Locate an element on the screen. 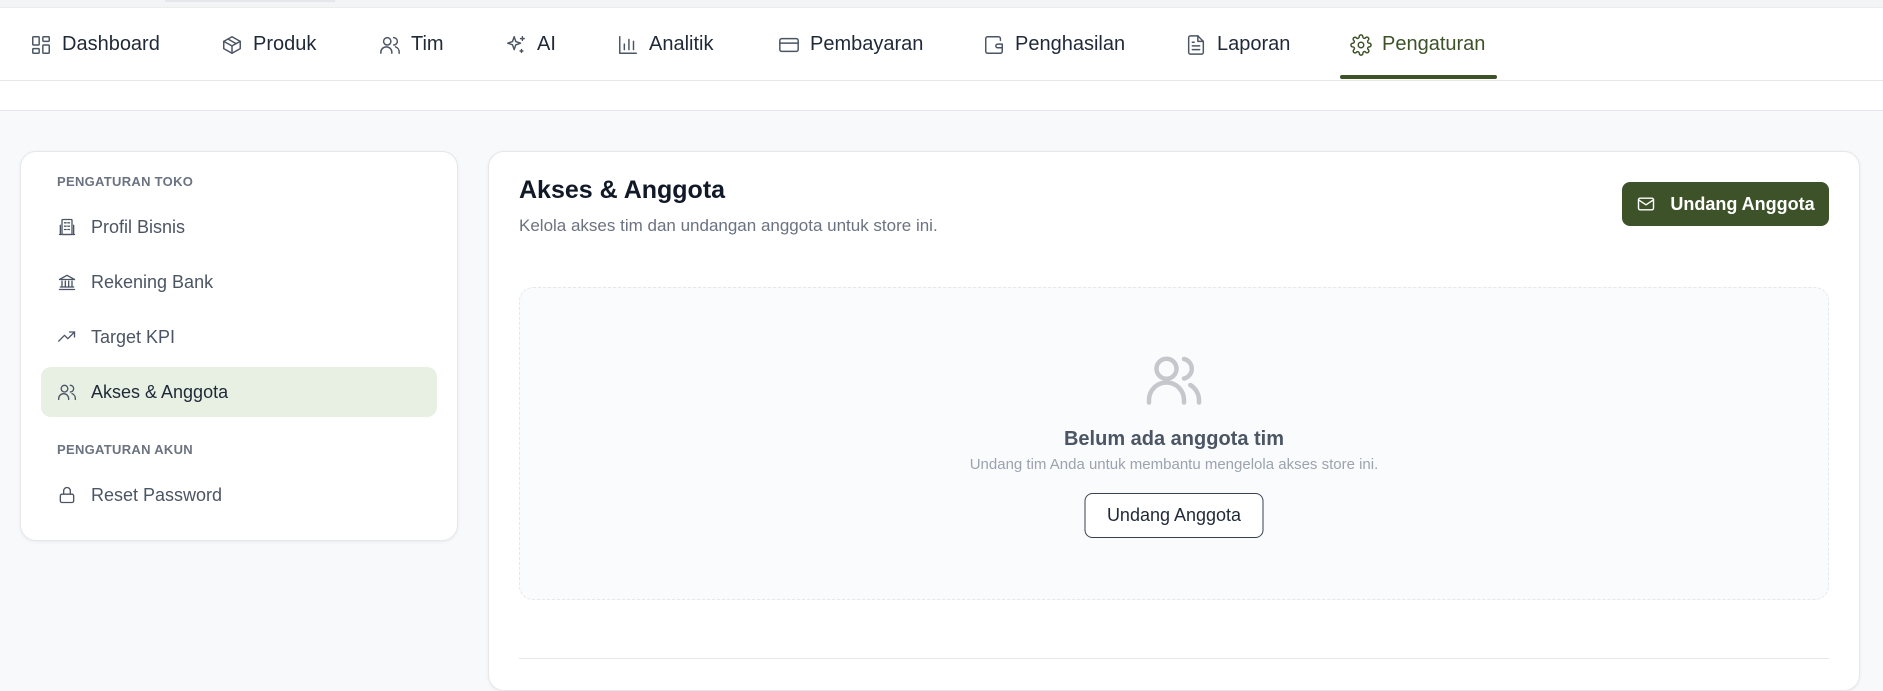 Image resolution: width=1883 pixels, height=691 pixels. nav-penghasilan: Penghasilan is located at coordinates (1054, 44).